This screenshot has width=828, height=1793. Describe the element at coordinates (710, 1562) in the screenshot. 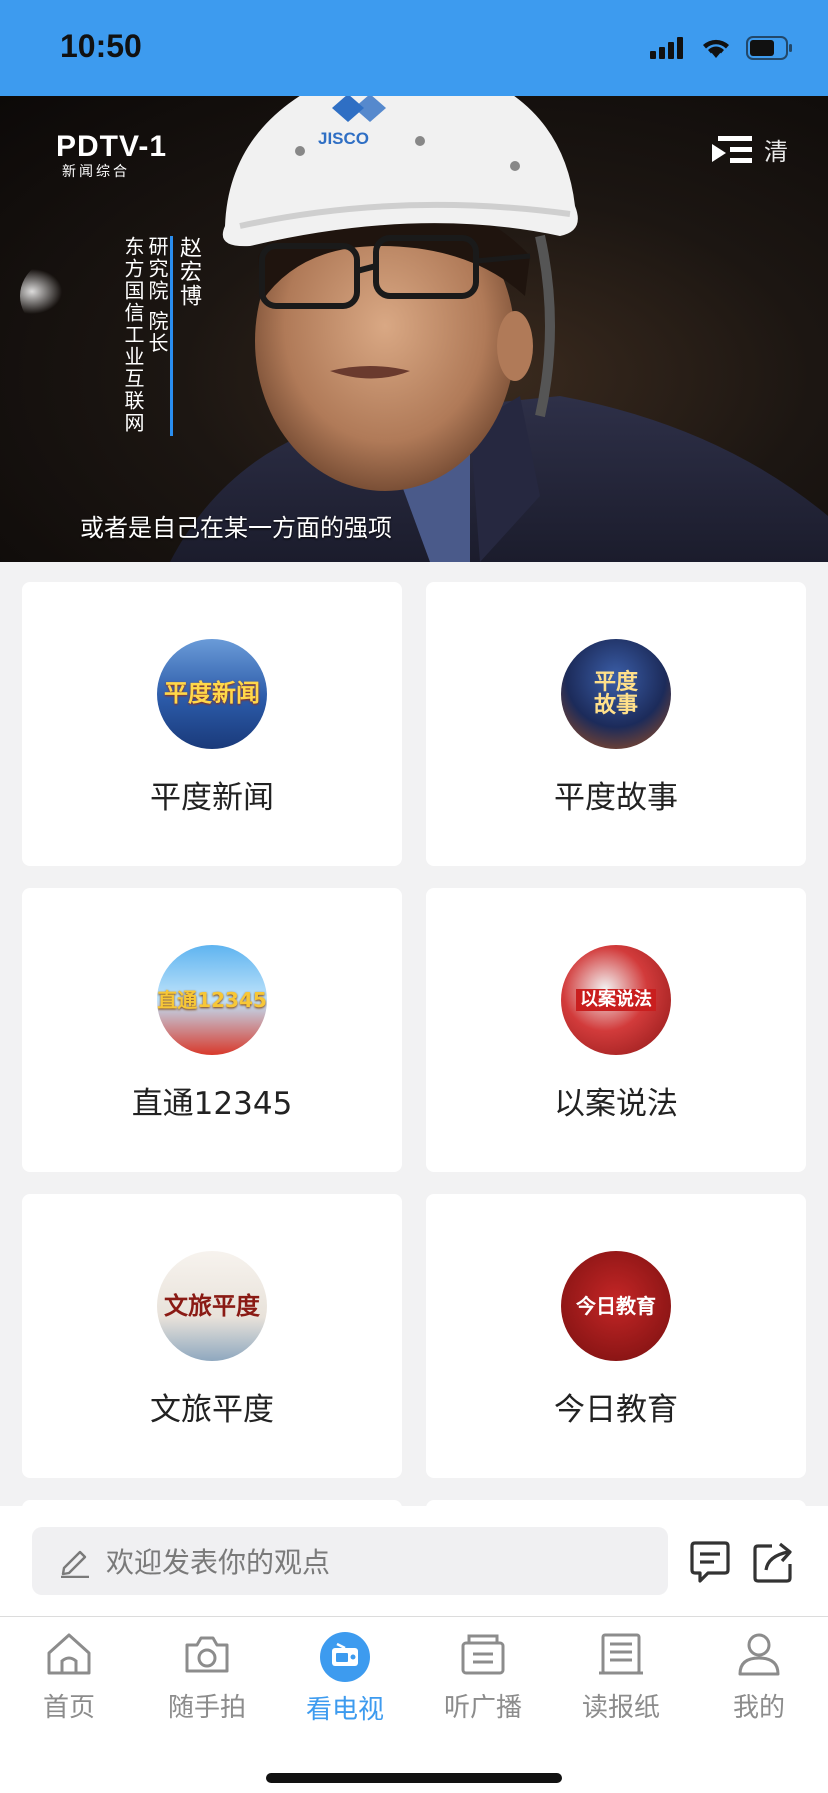

I see `comments-icon` at that location.